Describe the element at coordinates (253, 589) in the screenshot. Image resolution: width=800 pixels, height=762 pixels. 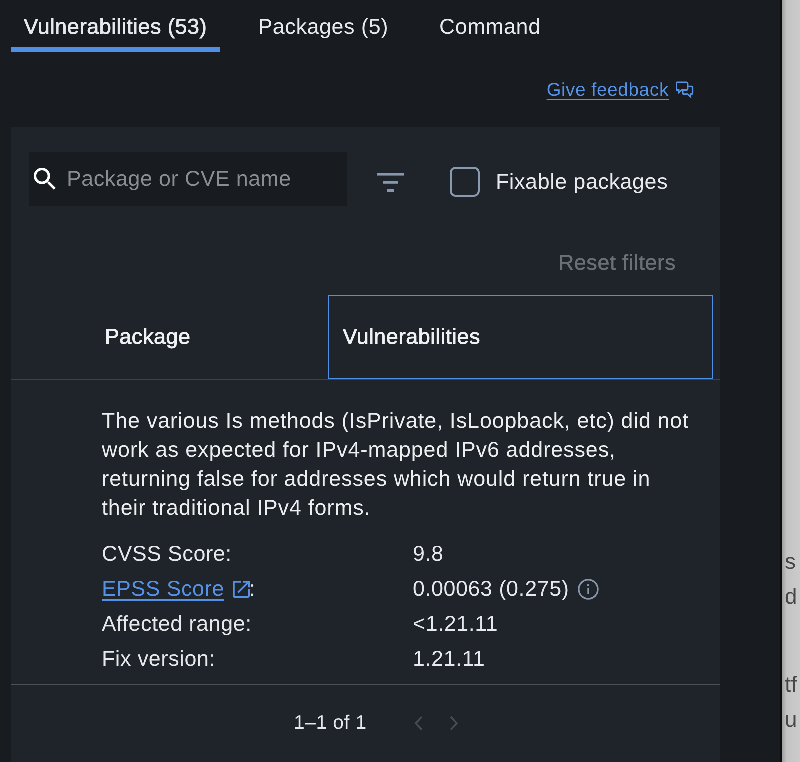
I see `label-colon: :` at that location.